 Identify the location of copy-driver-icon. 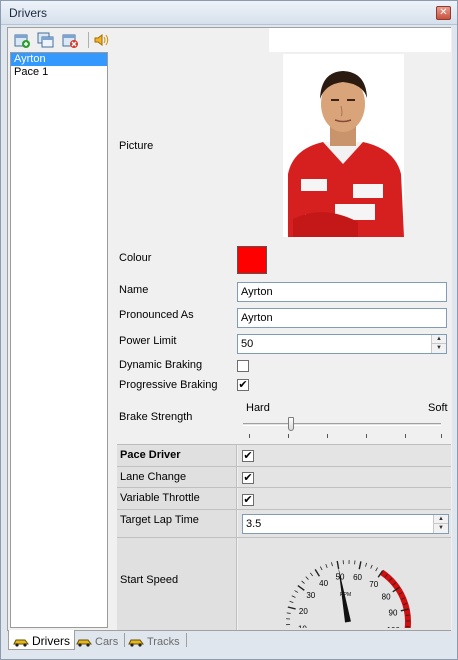
(46, 40).